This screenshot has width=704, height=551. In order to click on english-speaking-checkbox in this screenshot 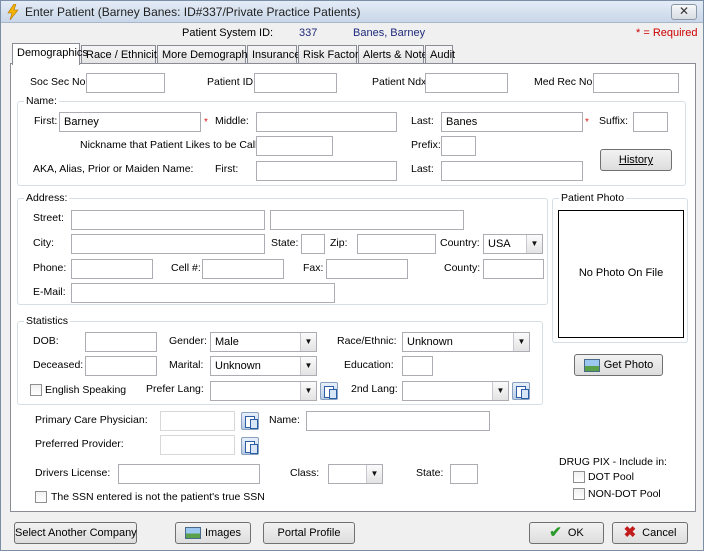, I will do `click(36, 390)`.